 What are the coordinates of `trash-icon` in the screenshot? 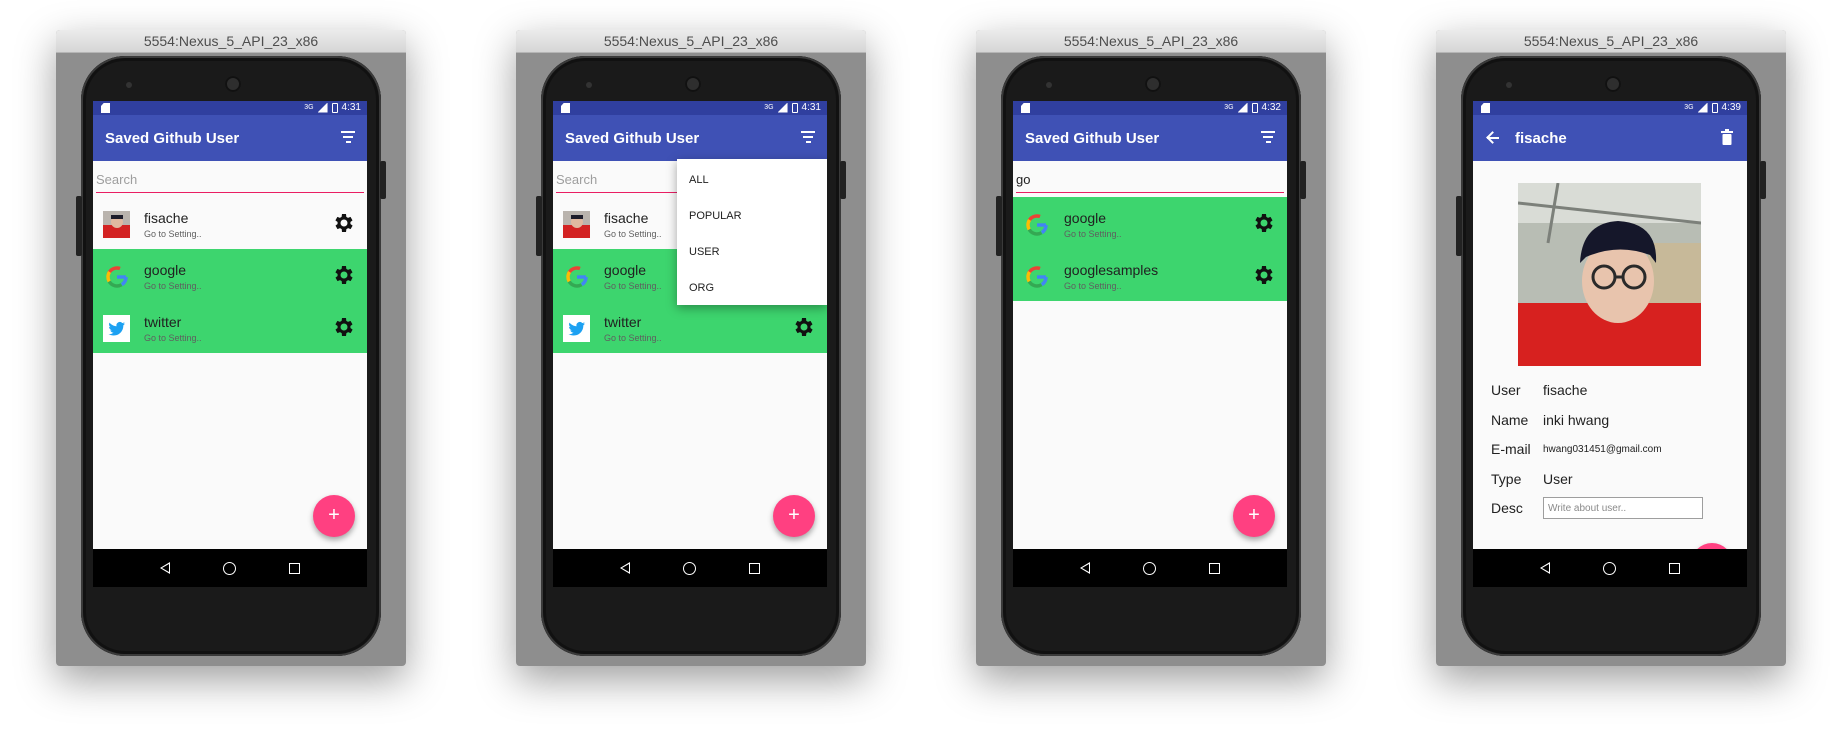 It's located at (1727, 137).